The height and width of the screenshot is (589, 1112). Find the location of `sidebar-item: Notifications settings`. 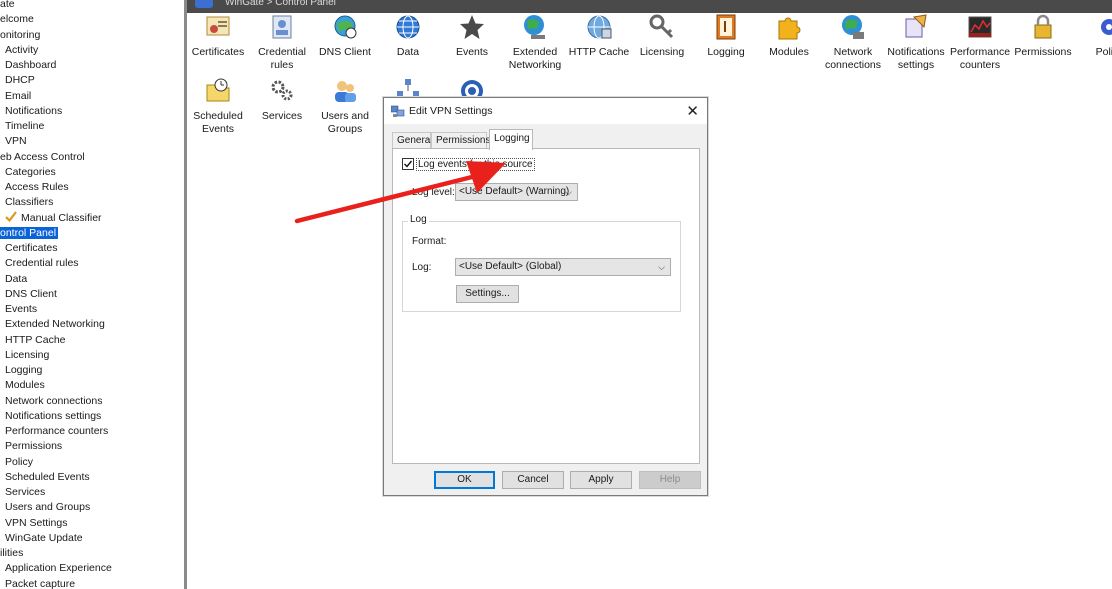

sidebar-item: Notifications settings is located at coordinates (53, 416).